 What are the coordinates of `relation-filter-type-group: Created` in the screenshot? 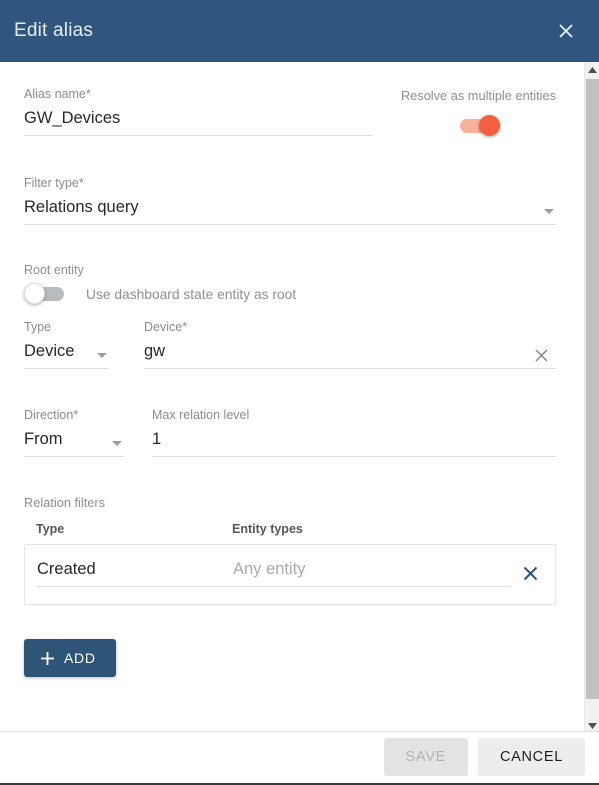 It's located at (135, 572).